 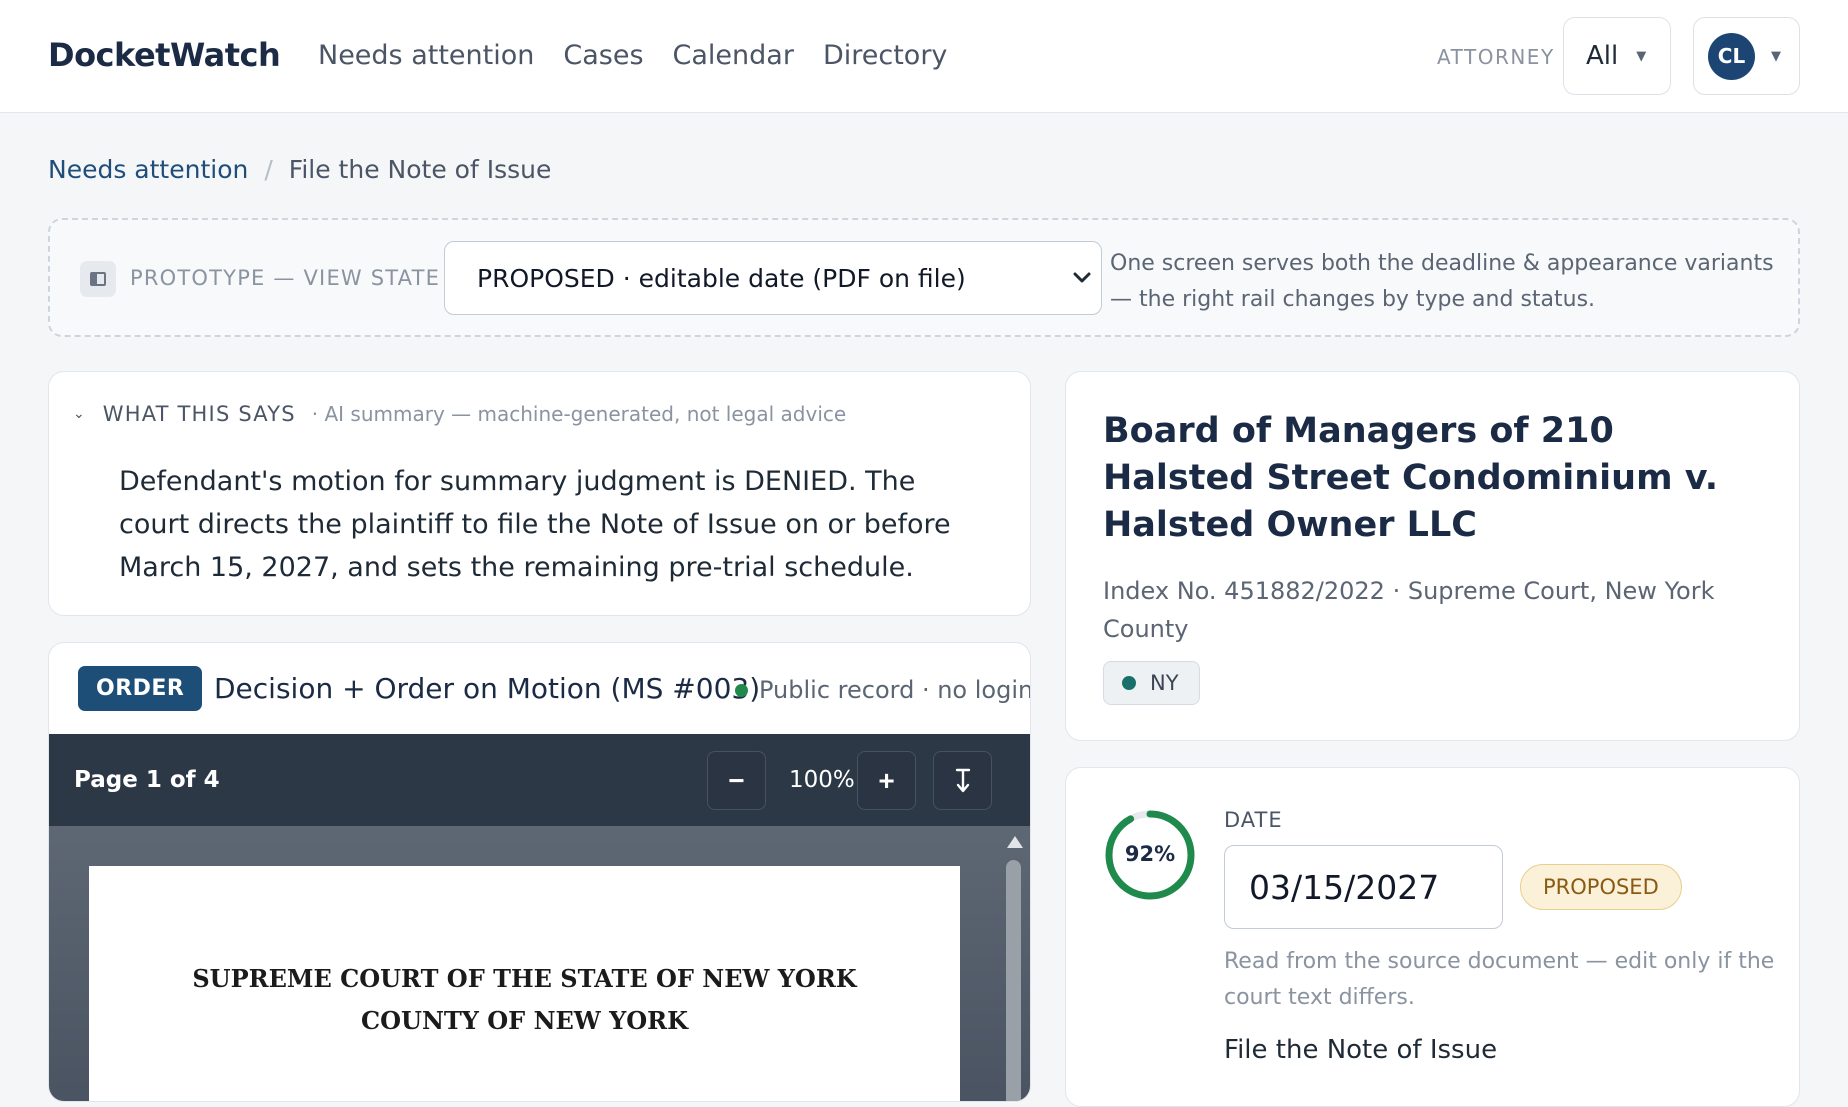 What do you see at coordinates (98, 279) in the screenshot?
I see `panel-icon` at bounding box center [98, 279].